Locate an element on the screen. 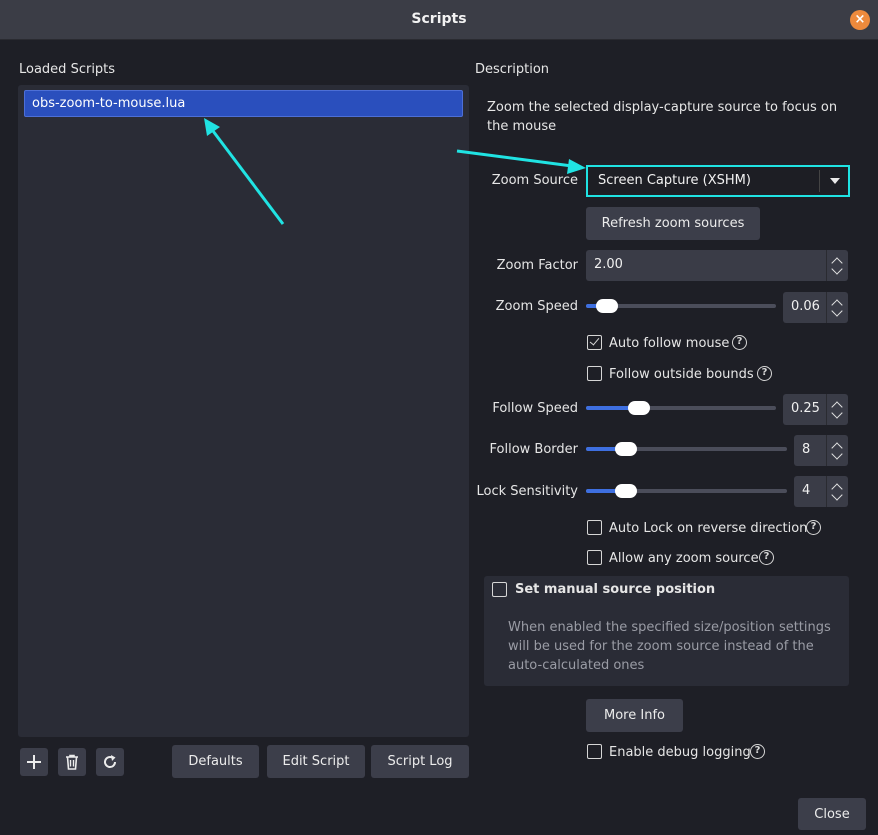 Image resolution: width=878 pixels, height=835 pixels. zoom-factor-label: Zoom Factor is located at coordinates (537, 265).